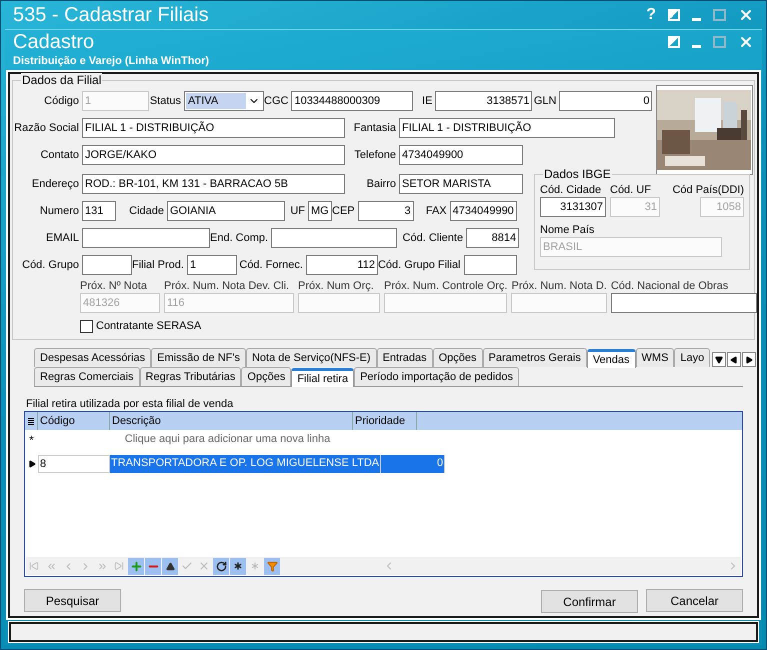 This screenshot has height=650, width=767. I want to click on field-label: Razão Social, so click(46, 128).